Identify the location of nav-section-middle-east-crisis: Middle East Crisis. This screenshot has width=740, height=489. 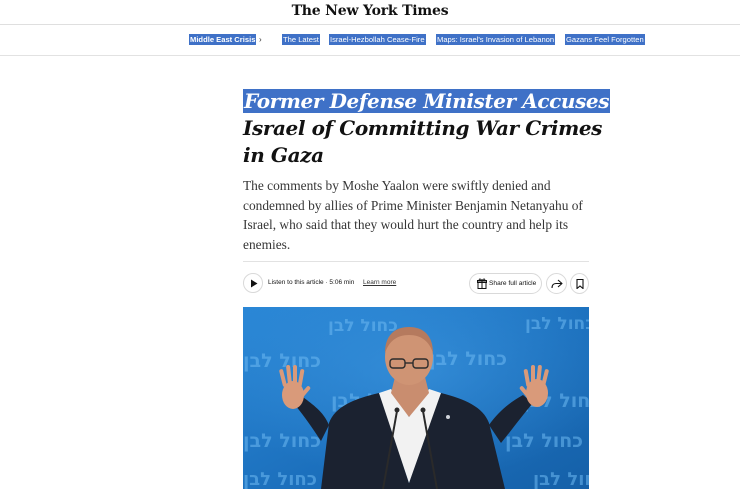
(223, 39).